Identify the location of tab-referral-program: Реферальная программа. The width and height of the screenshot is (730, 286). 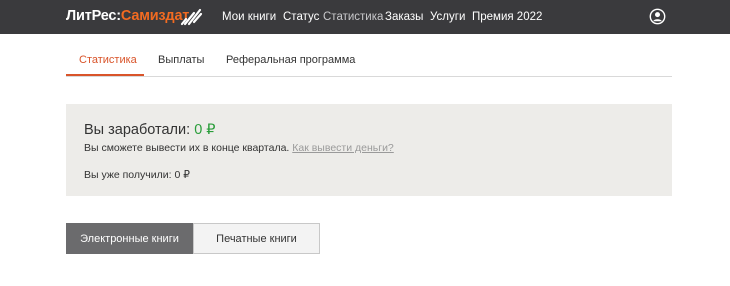
(290, 60).